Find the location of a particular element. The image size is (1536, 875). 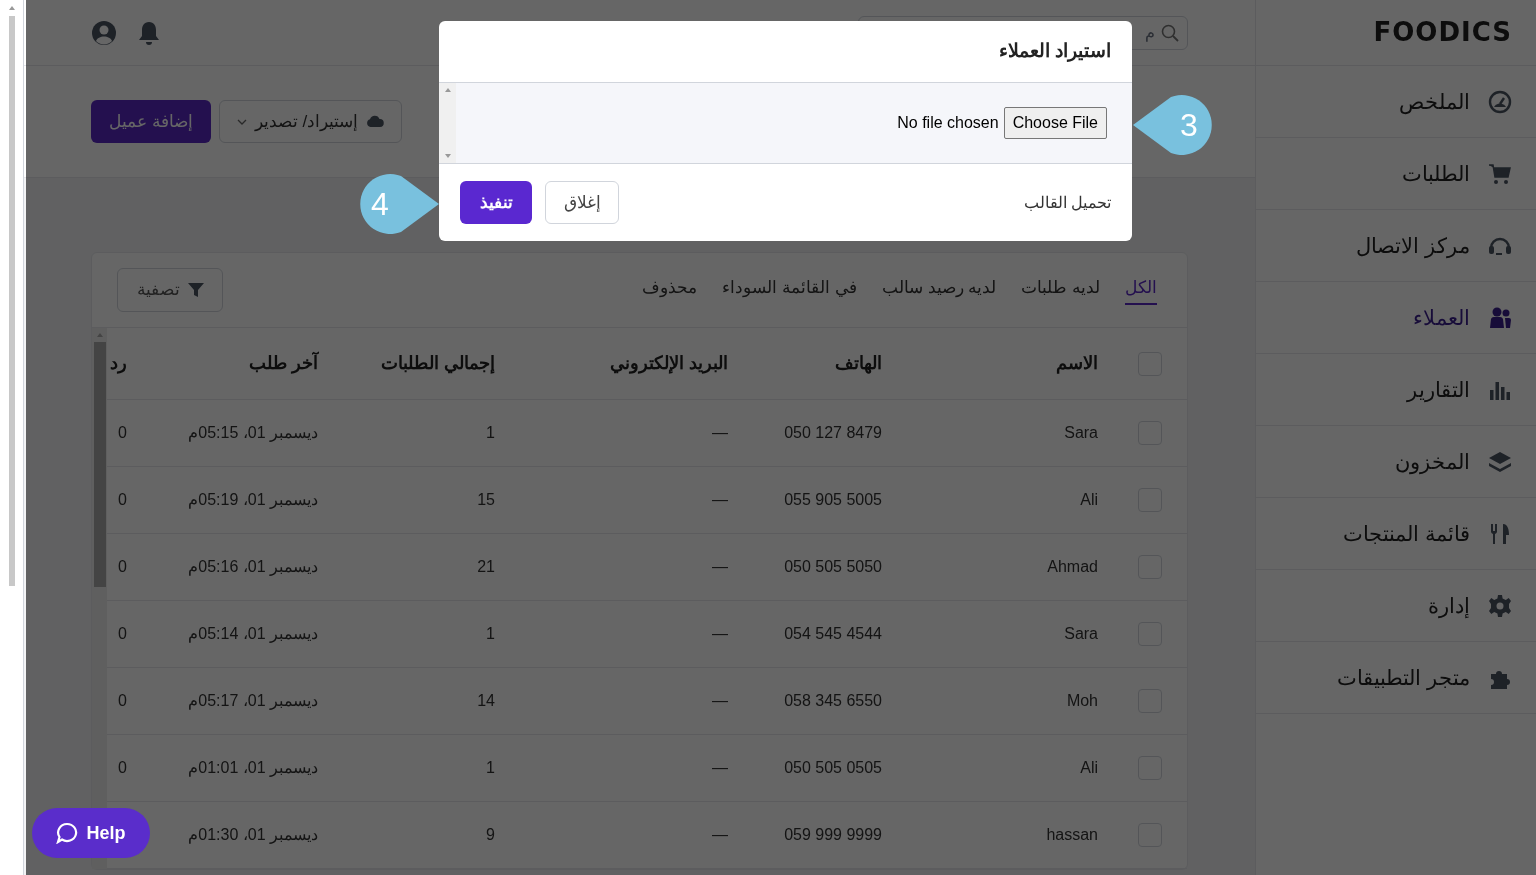

column-header: البريد الإلكتروني is located at coordinates (669, 364).